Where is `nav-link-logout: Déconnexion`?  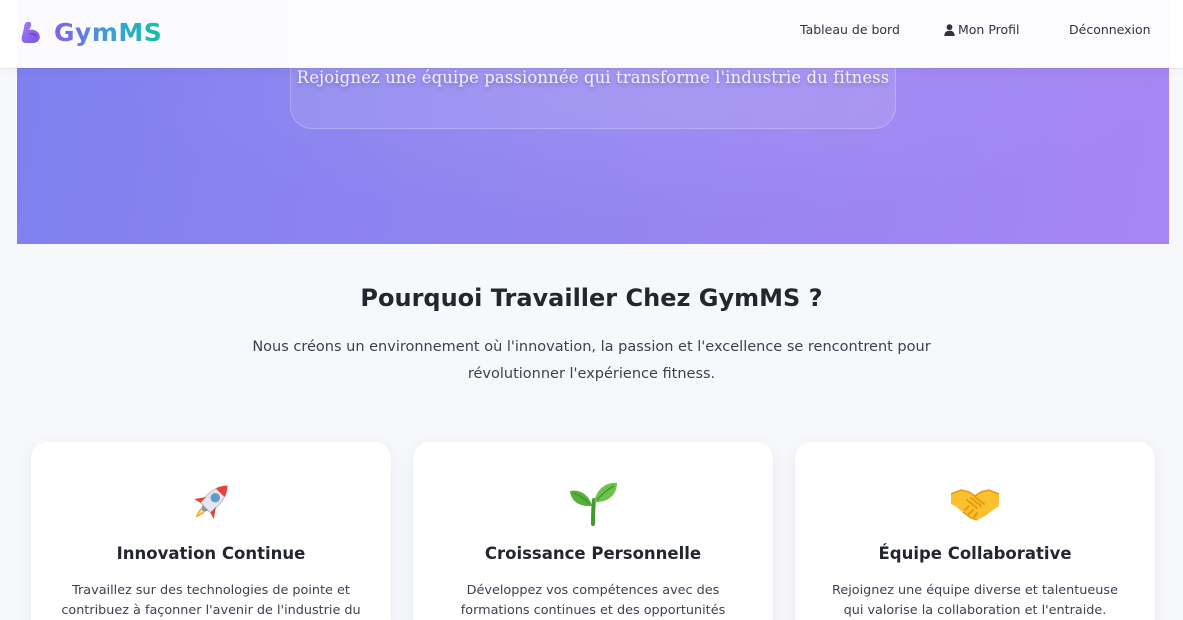 nav-link-logout: Déconnexion is located at coordinates (1110, 29).